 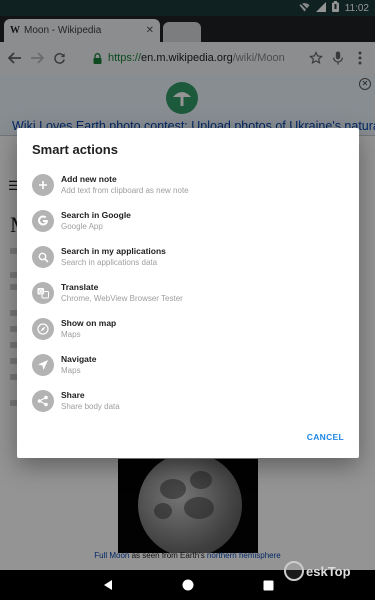 What do you see at coordinates (89, 179) in the screenshot?
I see `action-title: Add new note` at bounding box center [89, 179].